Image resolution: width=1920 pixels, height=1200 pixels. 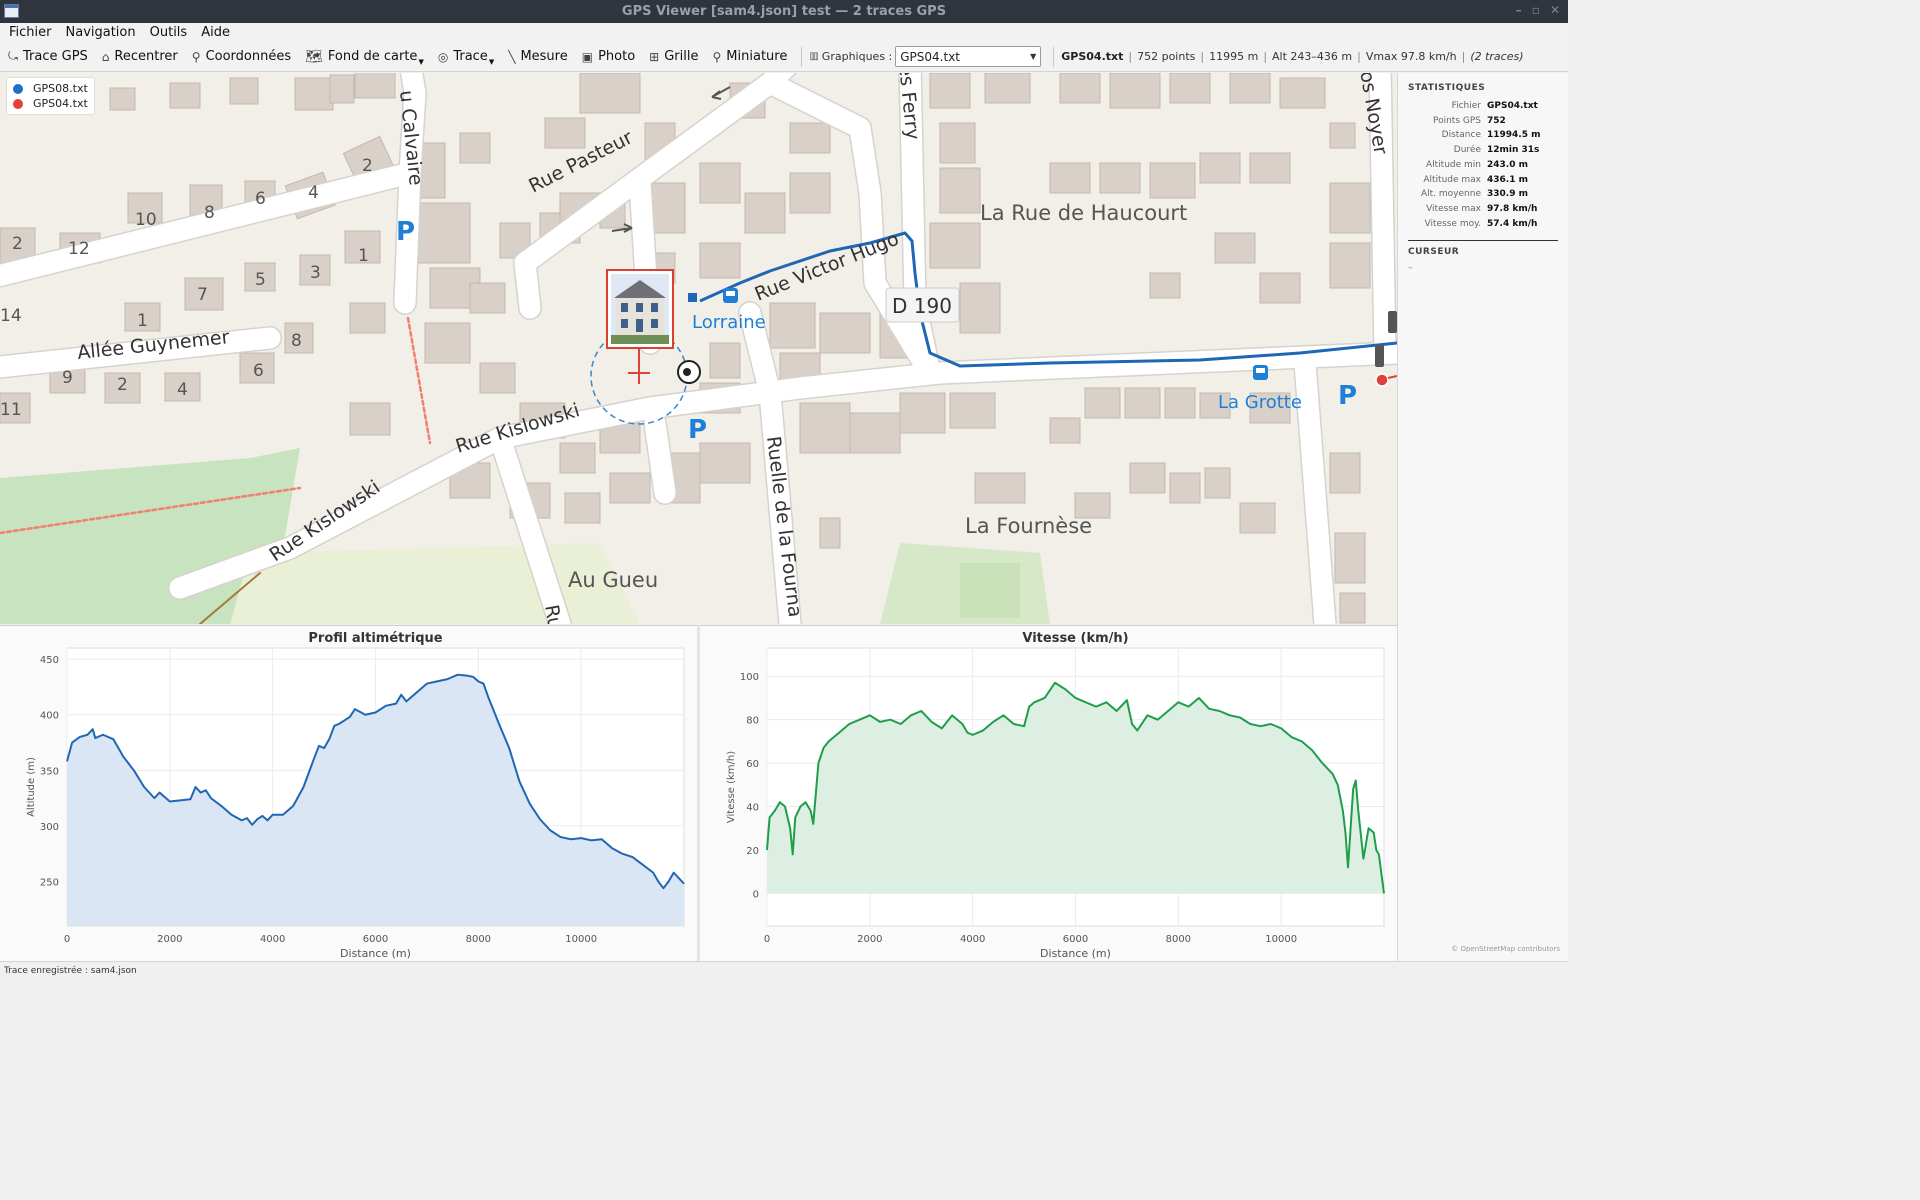 I want to click on house-number: 11, so click(x=11, y=410).